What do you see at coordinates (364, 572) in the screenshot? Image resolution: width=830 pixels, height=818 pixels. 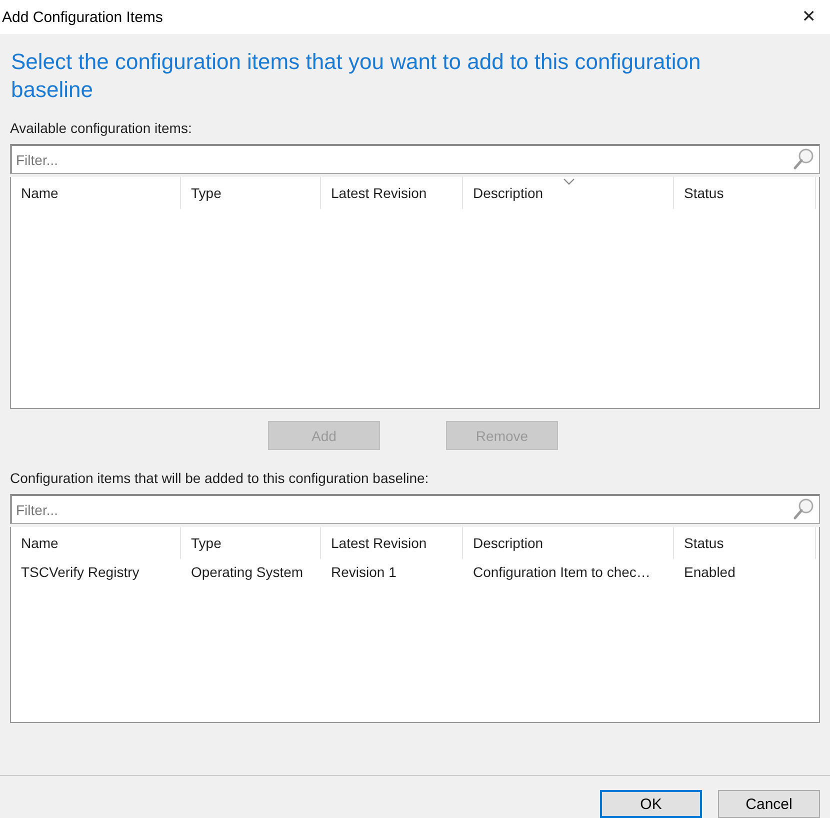 I see `table-cell-text: Revision 1` at bounding box center [364, 572].